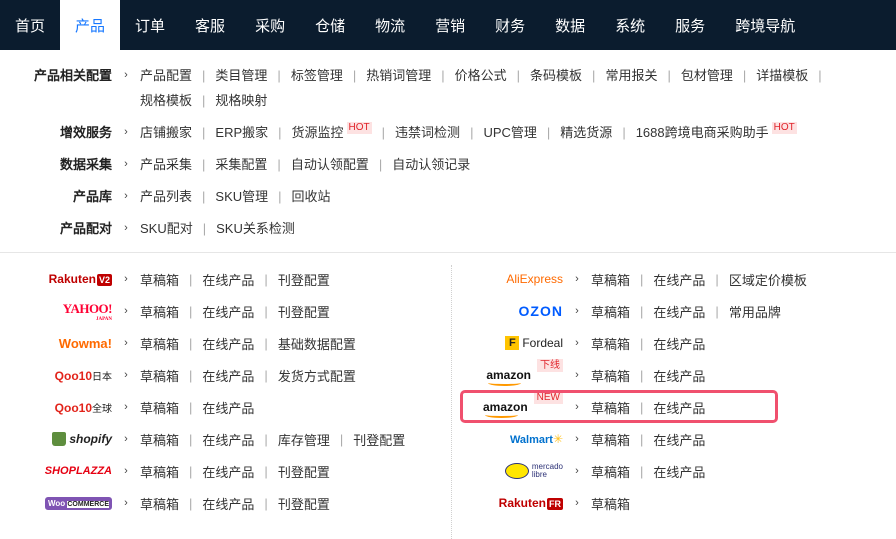 The width and height of the screenshot is (896, 539). What do you see at coordinates (210, 25) in the screenshot?
I see `nav-item-3: 客服` at bounding box center [210, 25].